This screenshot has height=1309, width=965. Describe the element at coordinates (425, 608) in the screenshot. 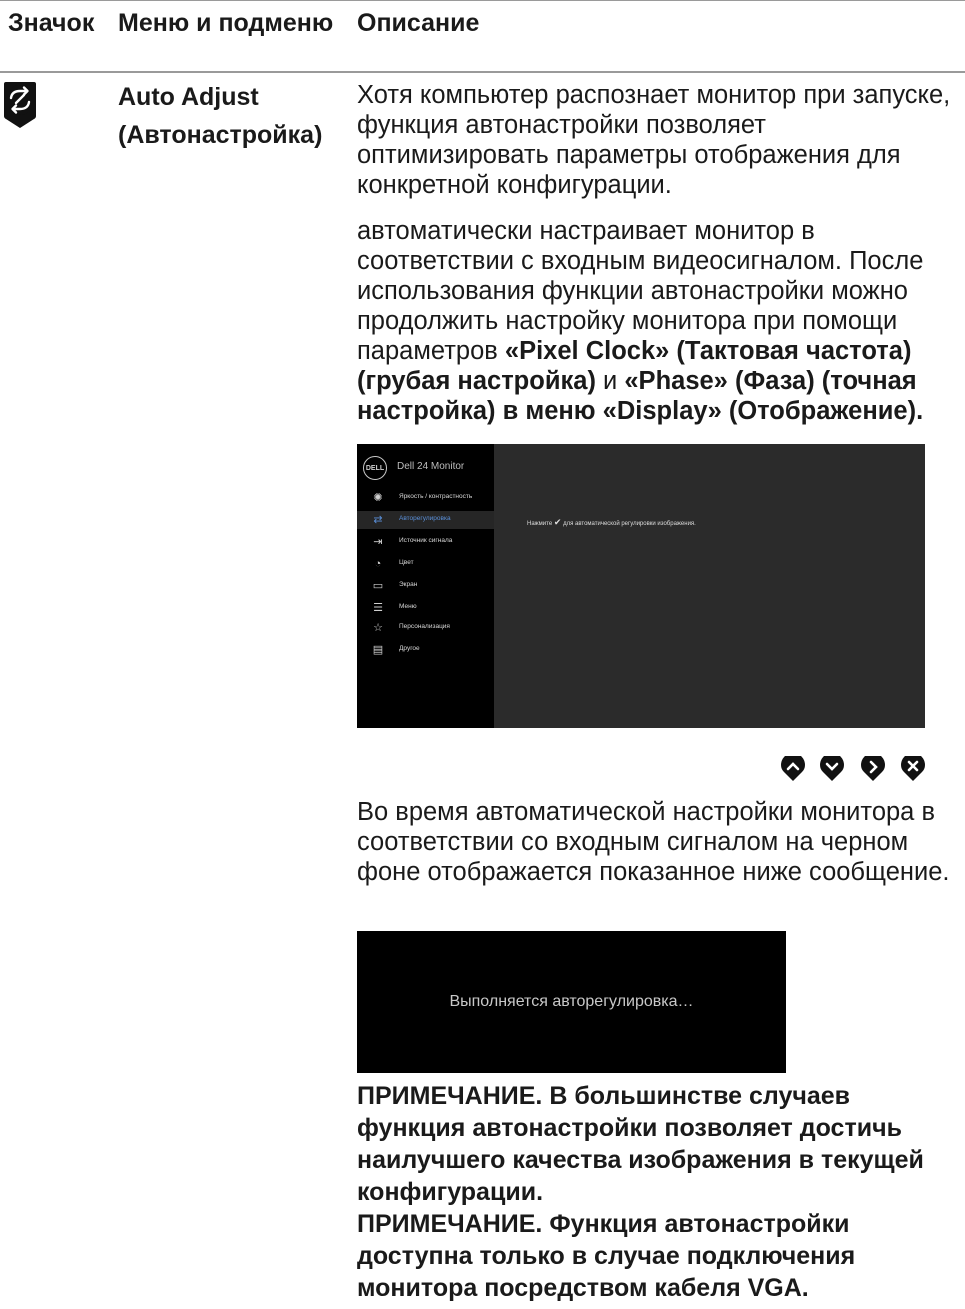

I see `osd-item-menu: ☰ Меню` at that location.